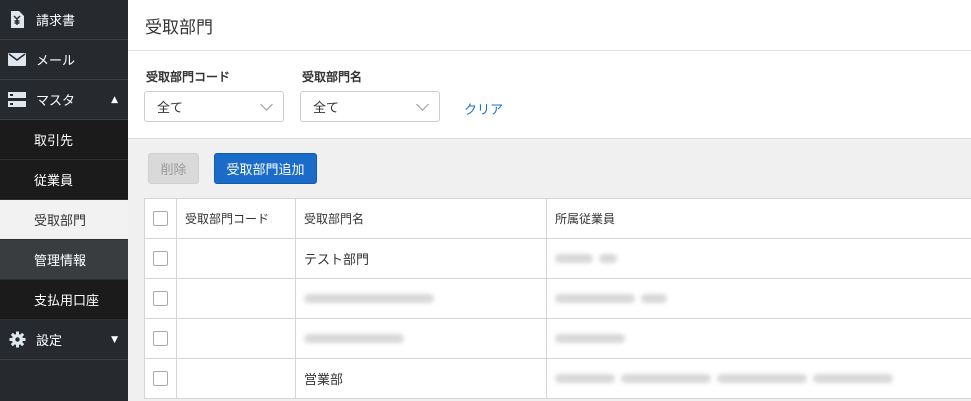 Image resolution: width=971 pixels, height=401 pixels. Describe the element at coordinates (17, 60) in the screenshot. I see `mail-icon` at that location.